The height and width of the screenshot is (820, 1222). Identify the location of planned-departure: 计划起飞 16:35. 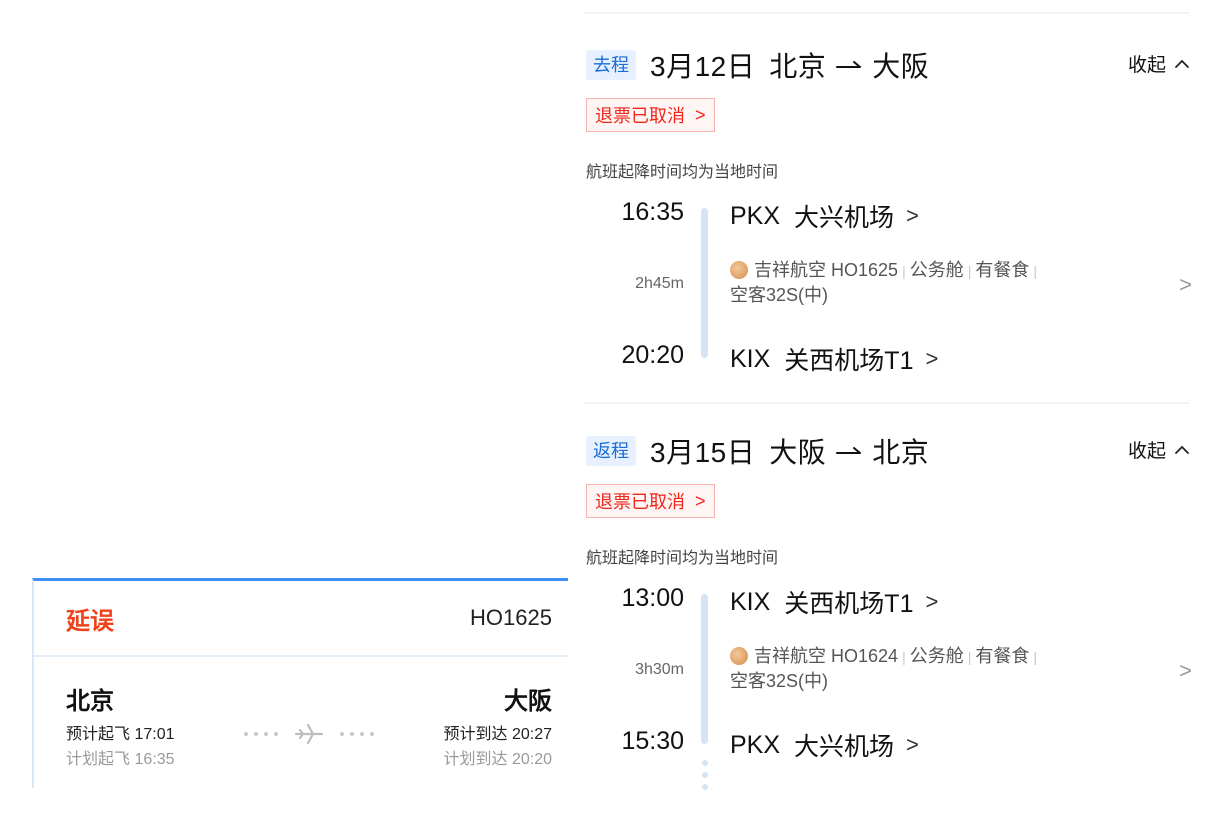
(120, 759).